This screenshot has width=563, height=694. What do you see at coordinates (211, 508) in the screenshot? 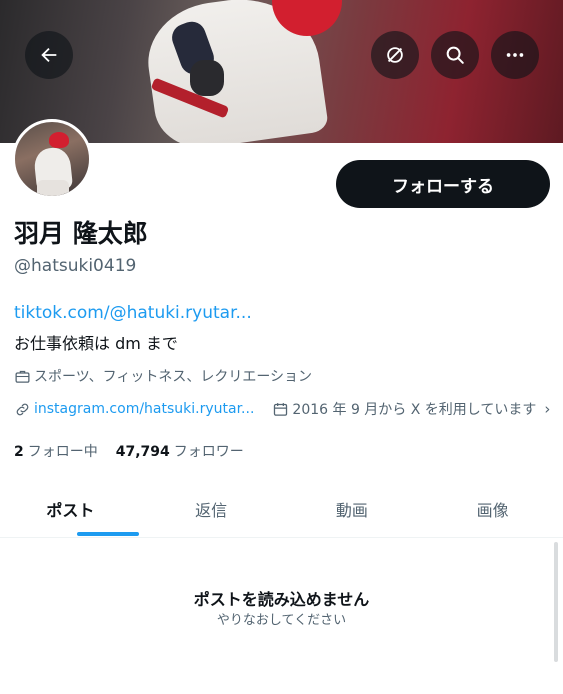
I see `tab-replies: 返信` at bounding box center [211, 508].